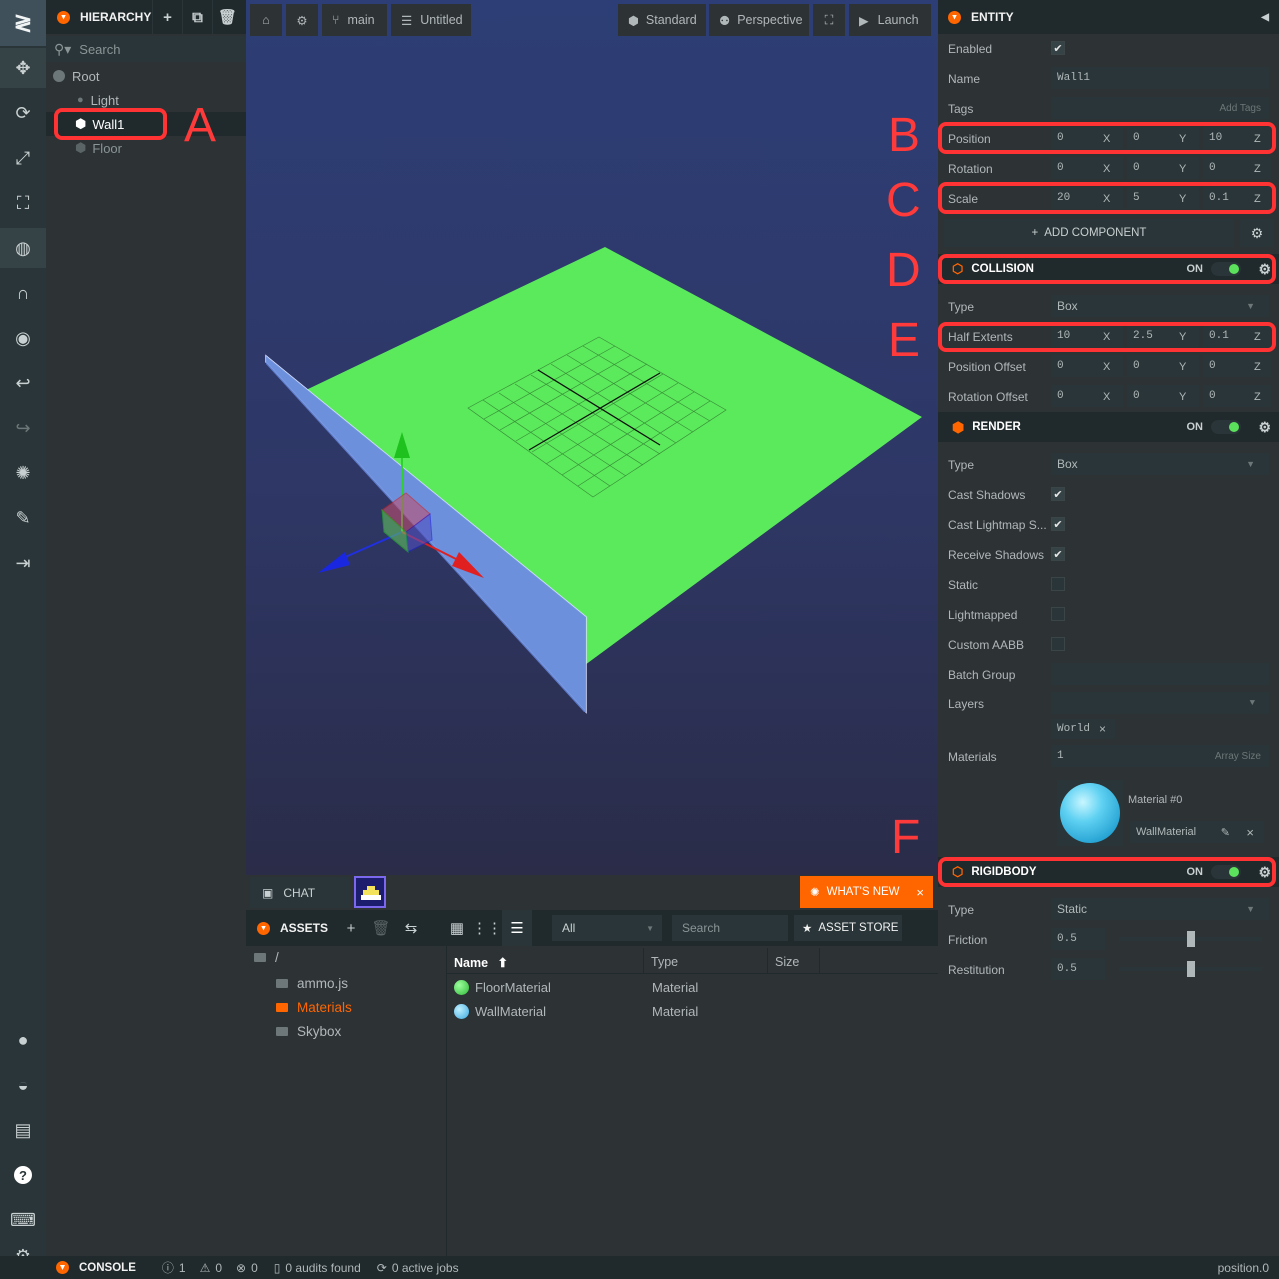 The height and width of the screenshot is (1279, 1279). Describe the element at coordinates (23, 113) in the screenshot. I see `rotate-icon: ⟳` at that location.